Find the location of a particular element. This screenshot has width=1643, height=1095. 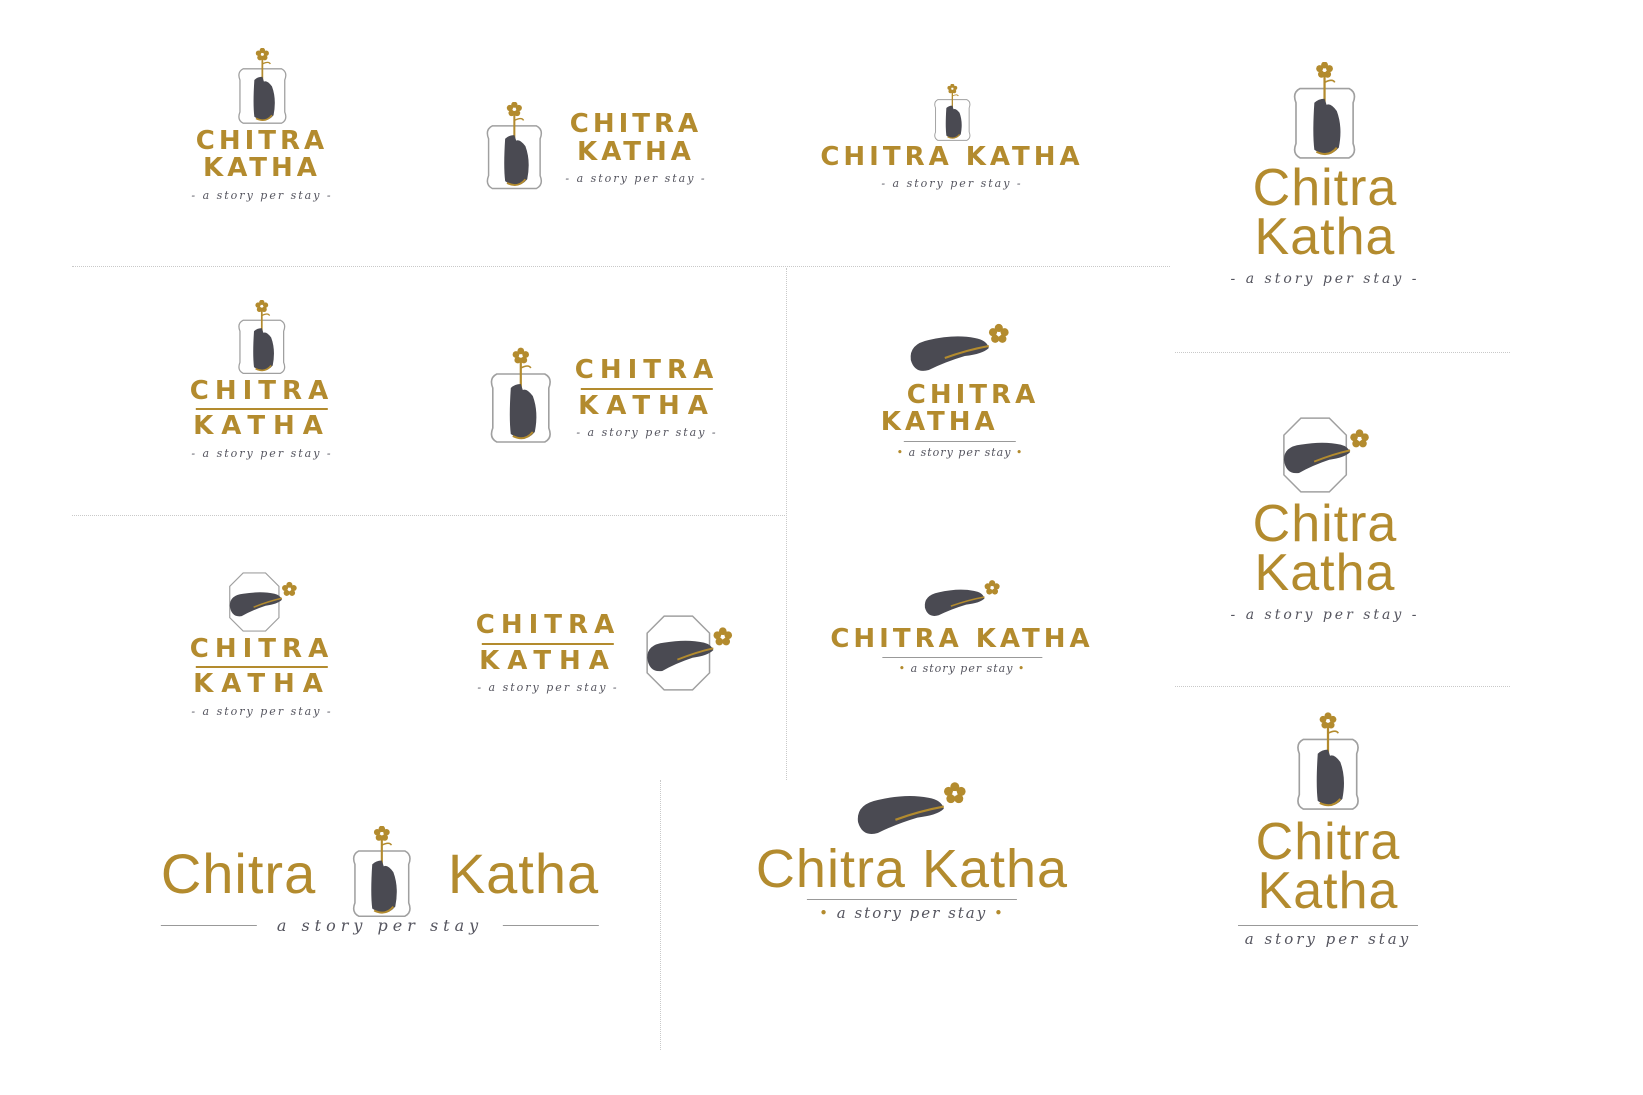

logo-variant-horizontal-caps: CHITRA KATHA - a story per stay - is located at coordinates (591, 148).